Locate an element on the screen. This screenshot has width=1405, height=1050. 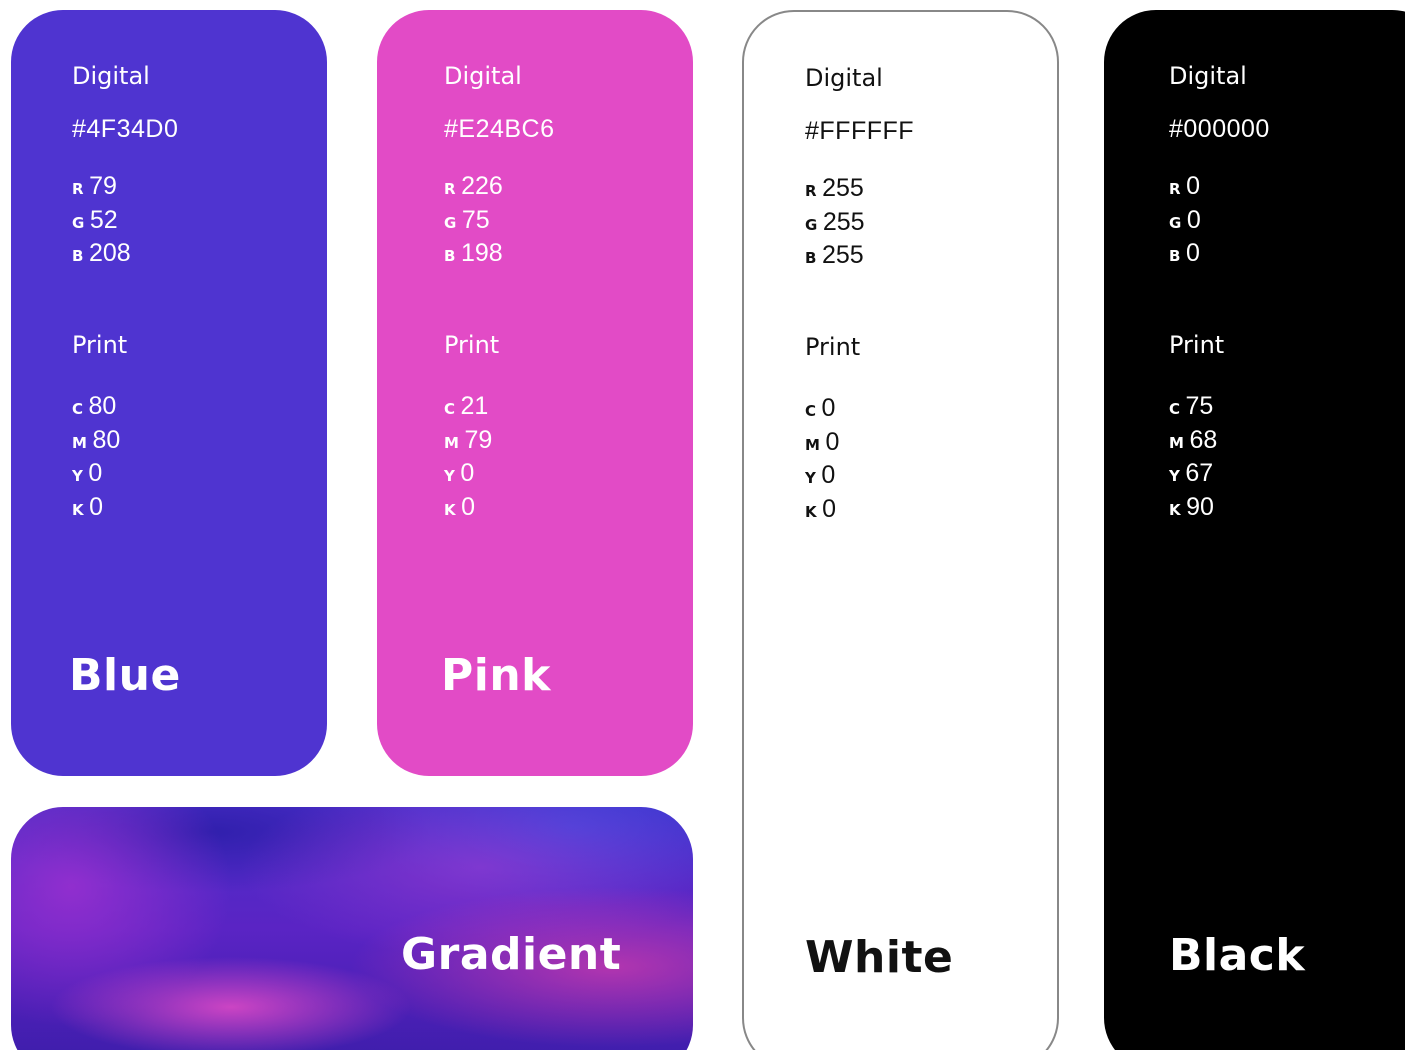
rgb-values: R 255 G 255 B 255 is located at coordinates (835, 222).